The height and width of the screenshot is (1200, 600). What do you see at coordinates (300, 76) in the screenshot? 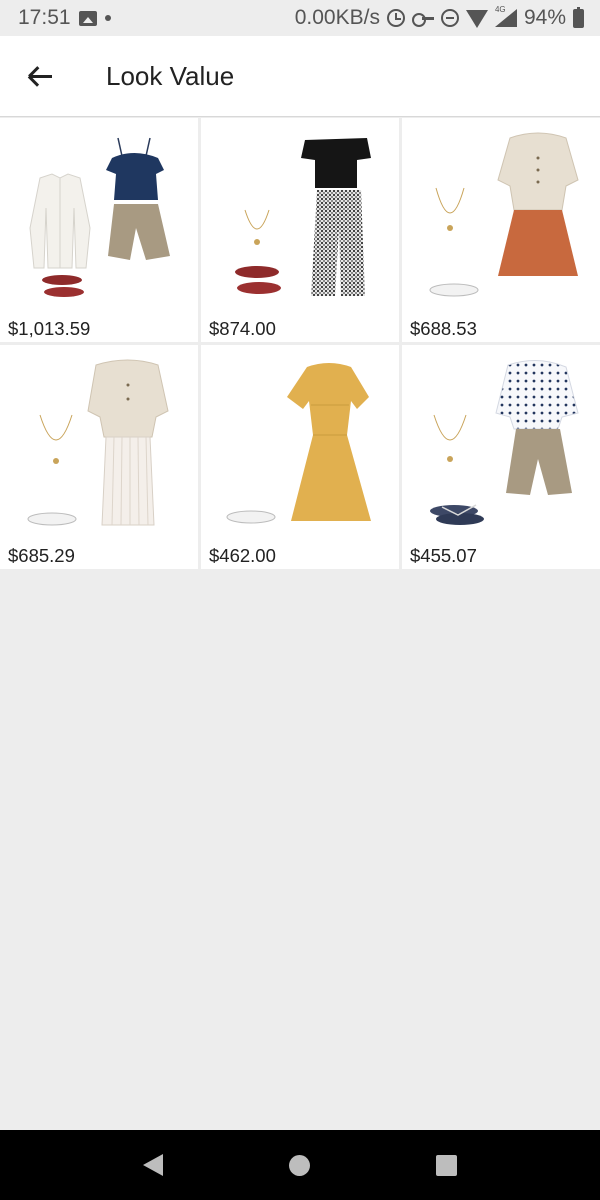
I see `app-bar: Look Value` at bounding box center [300, 76].